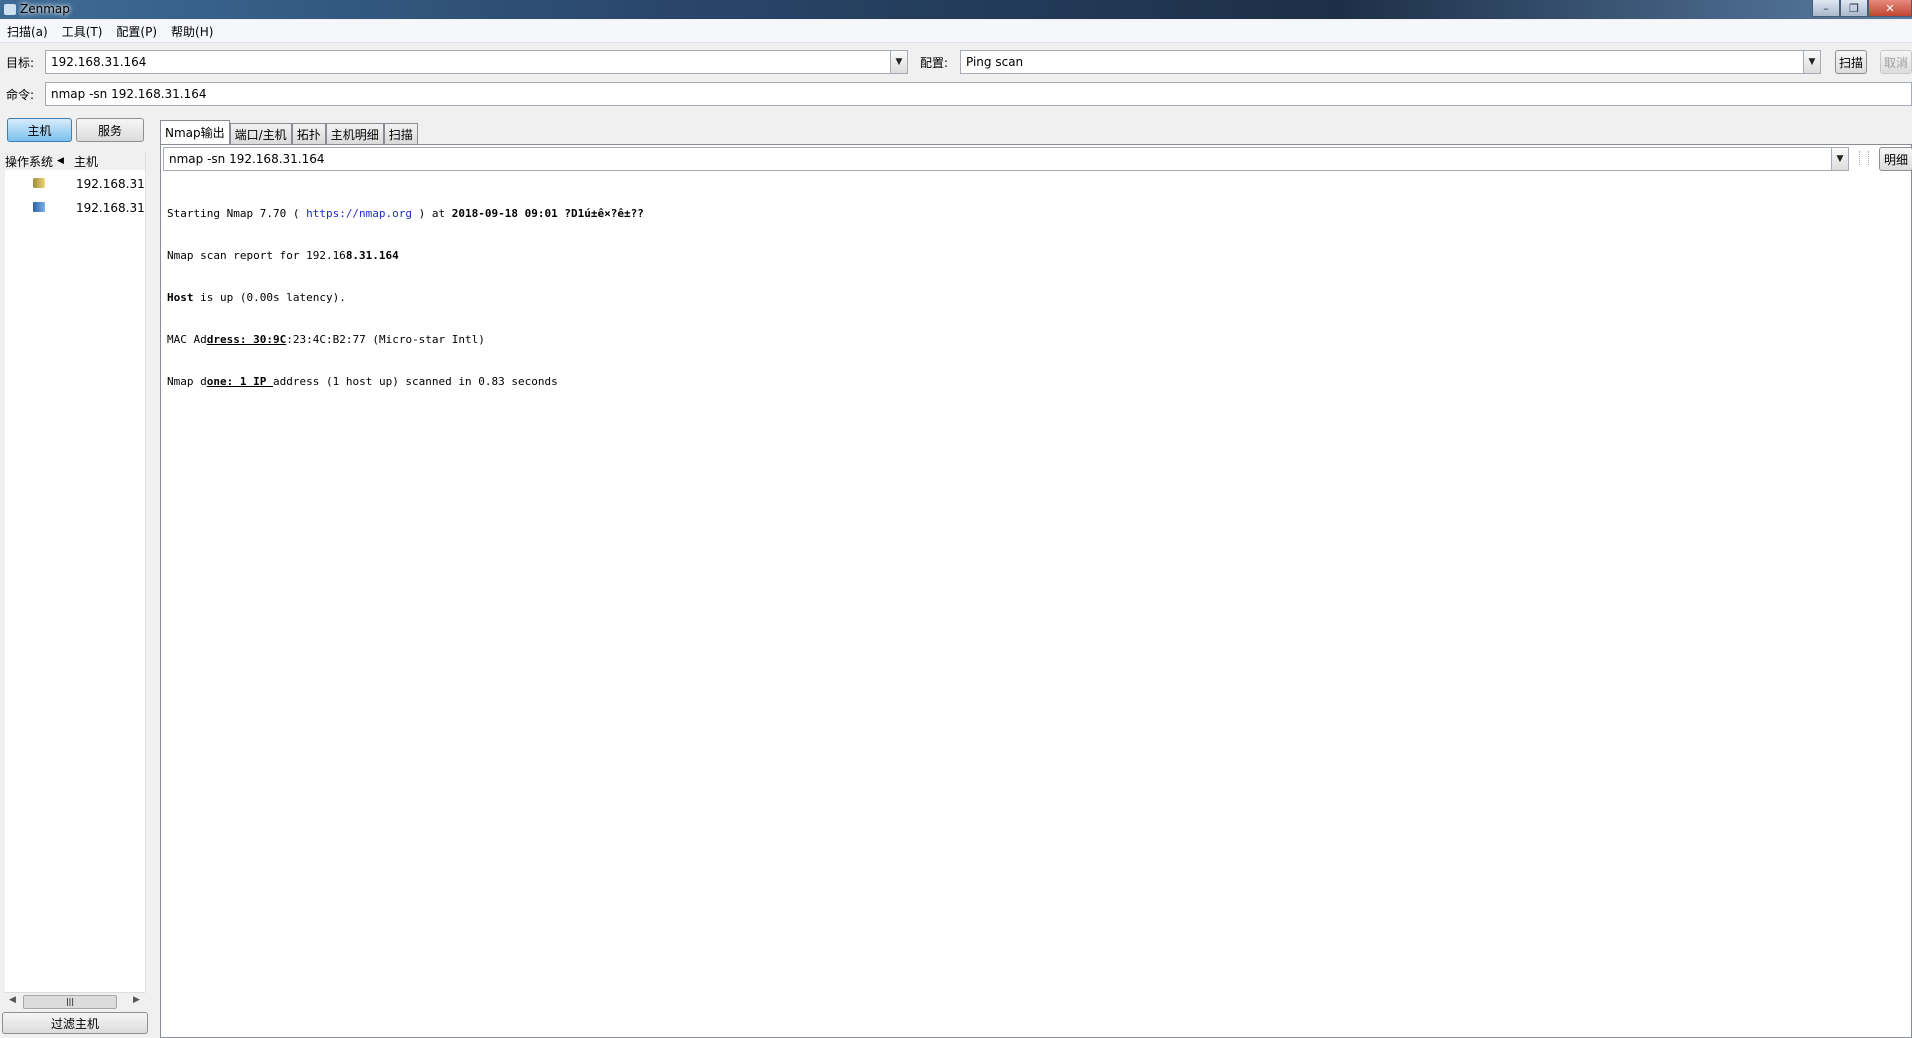 Image resolution: width=1912 pixels, height=1038 pixels. I want to click on column-host: 主机, so click(86, 161).